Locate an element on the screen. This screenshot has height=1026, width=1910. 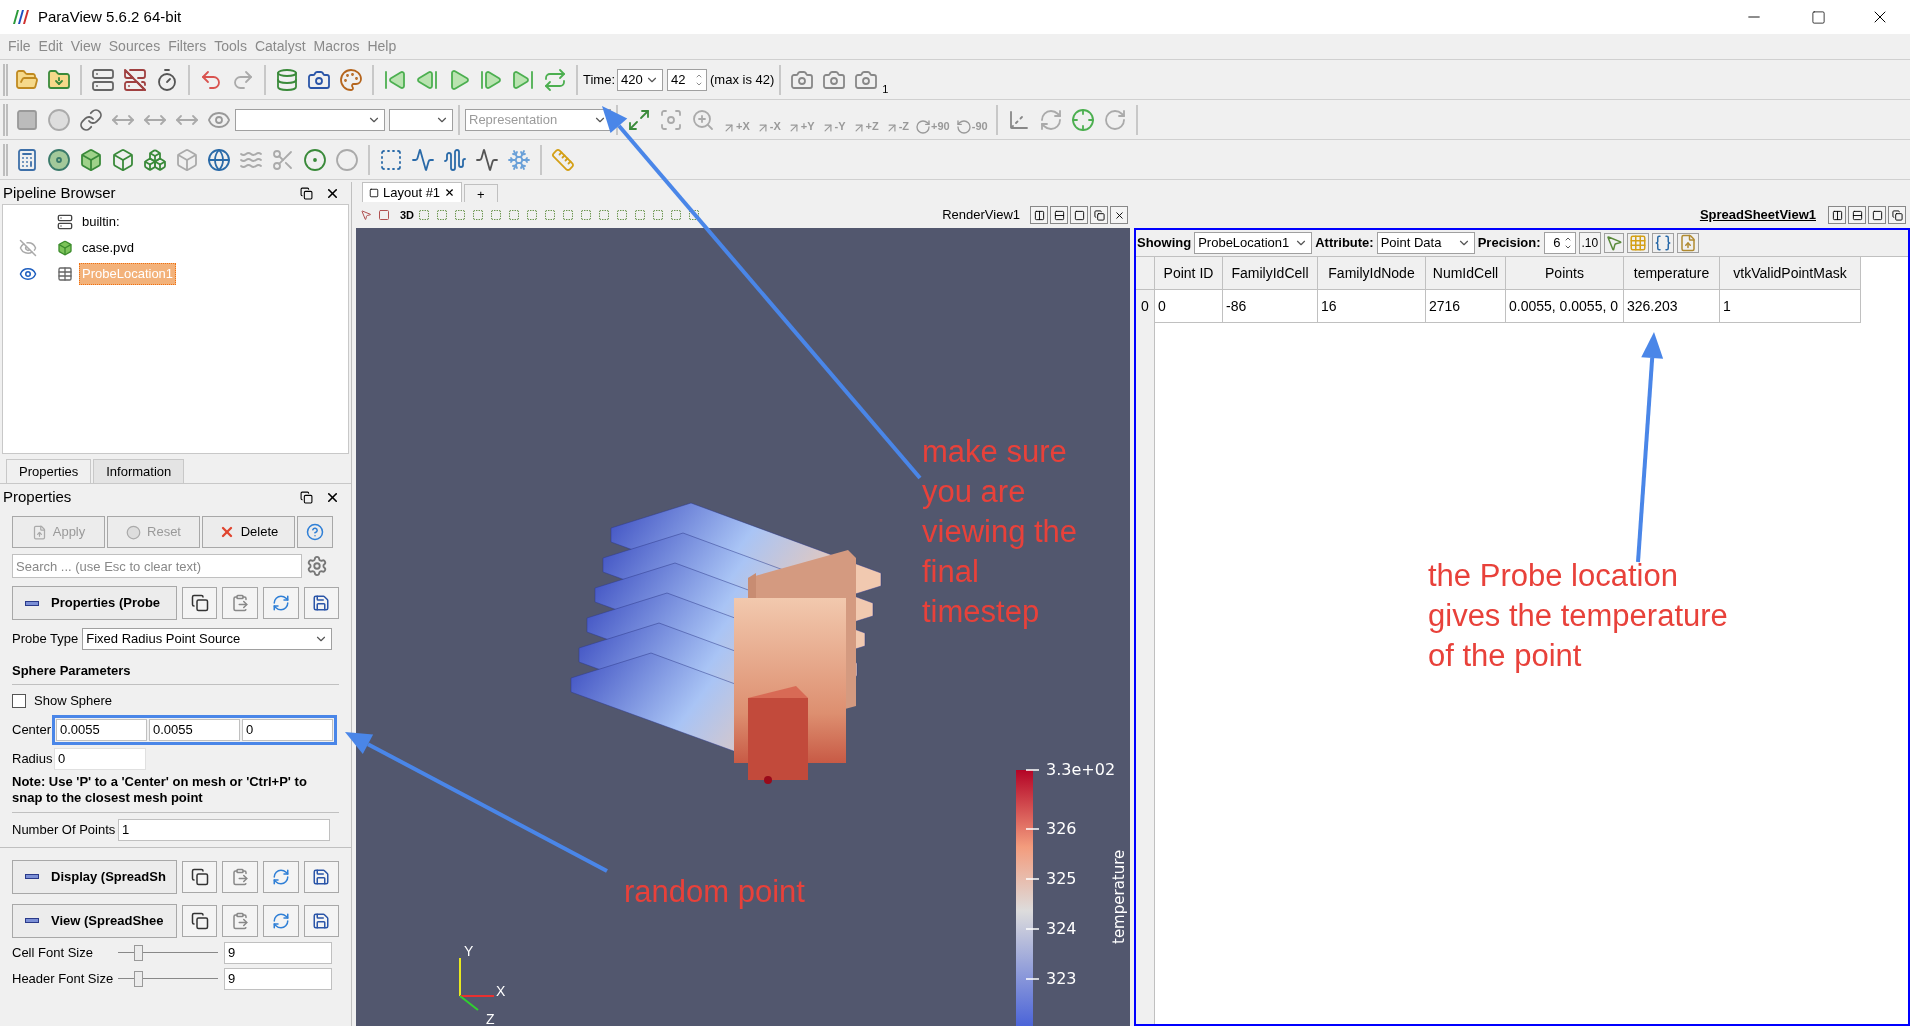
new-layout-tab: + is located at coordinates (481, 193).